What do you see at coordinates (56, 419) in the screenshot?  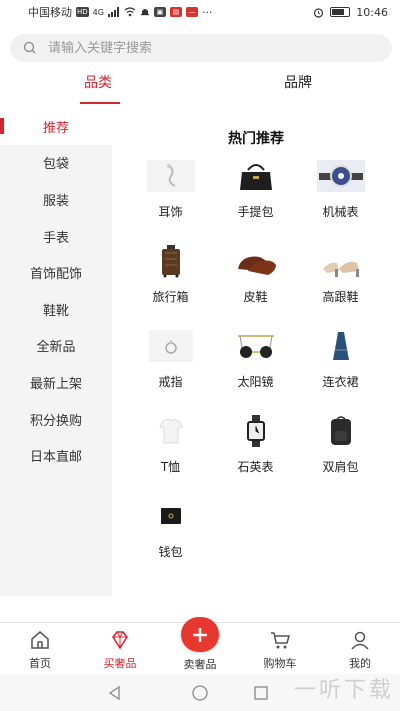 I see `sidebar-item-points-exchange: 积分换购` at bounding box center [56, 419].